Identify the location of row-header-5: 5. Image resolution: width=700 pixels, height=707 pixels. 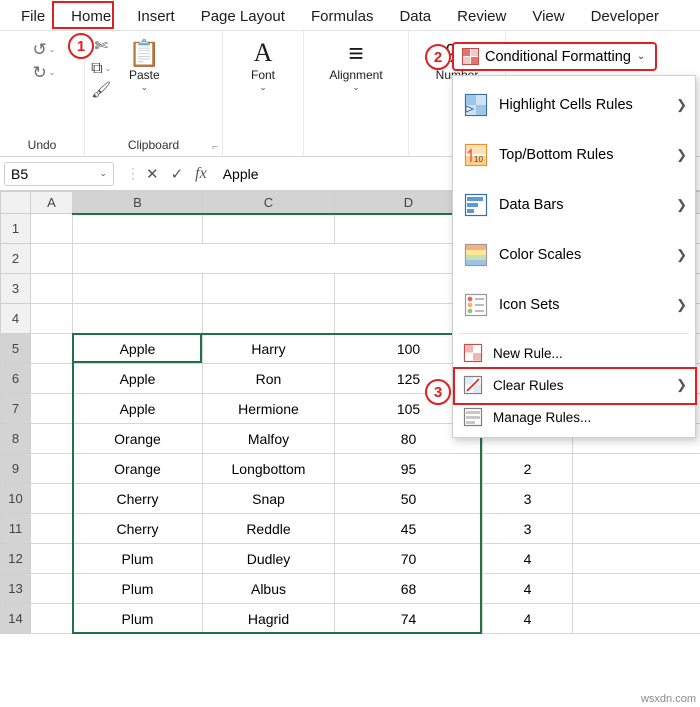
(15, 348).